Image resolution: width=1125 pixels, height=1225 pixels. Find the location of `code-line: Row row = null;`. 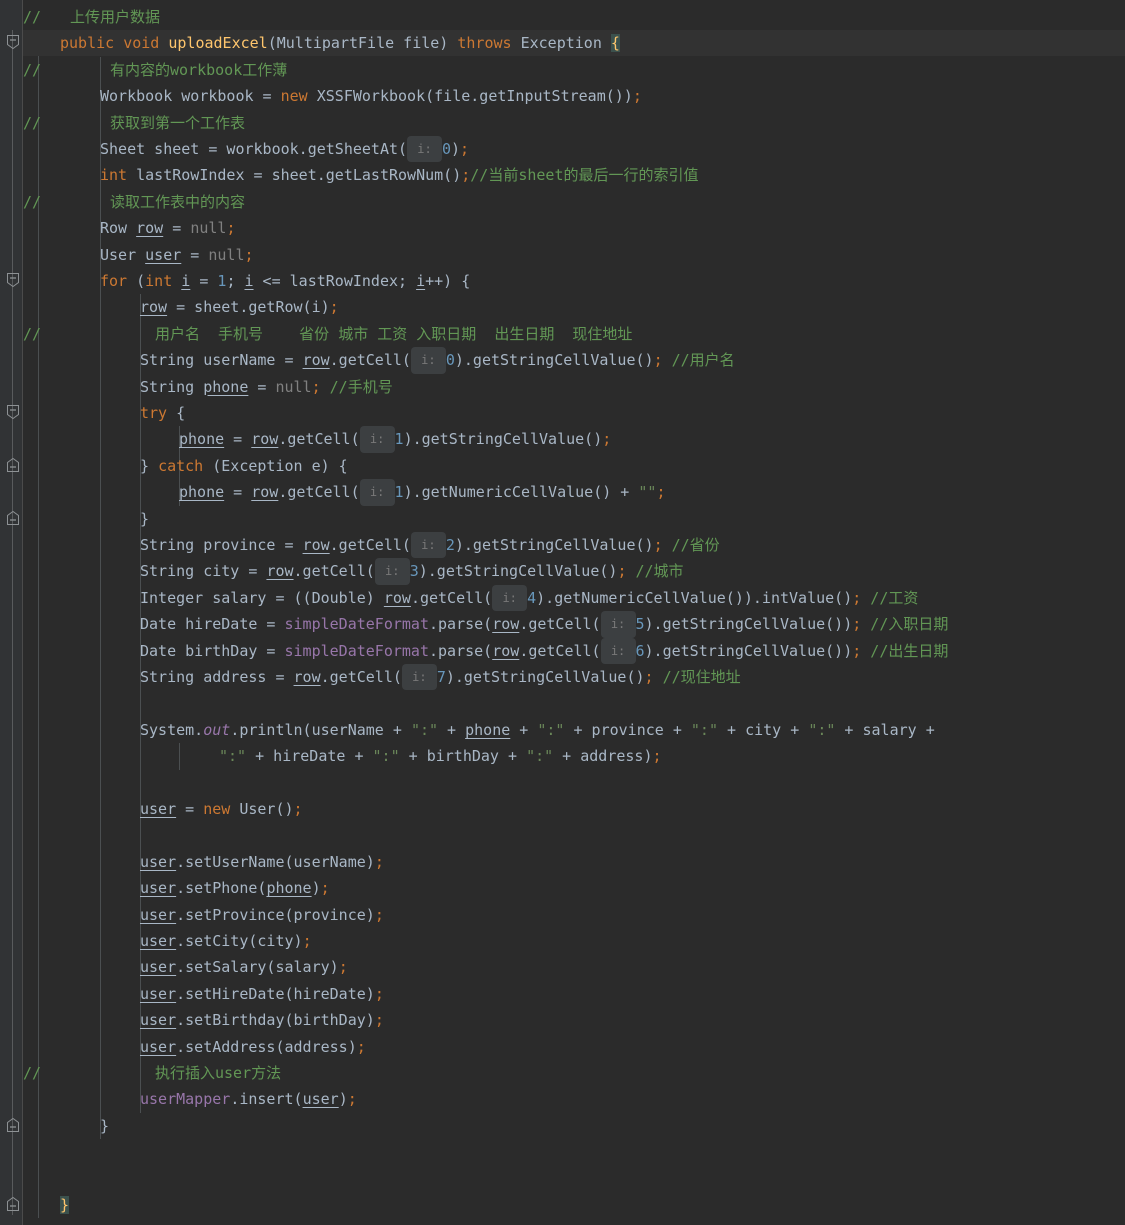

code-line: Row row = null; is located at coordinates (562, 228).